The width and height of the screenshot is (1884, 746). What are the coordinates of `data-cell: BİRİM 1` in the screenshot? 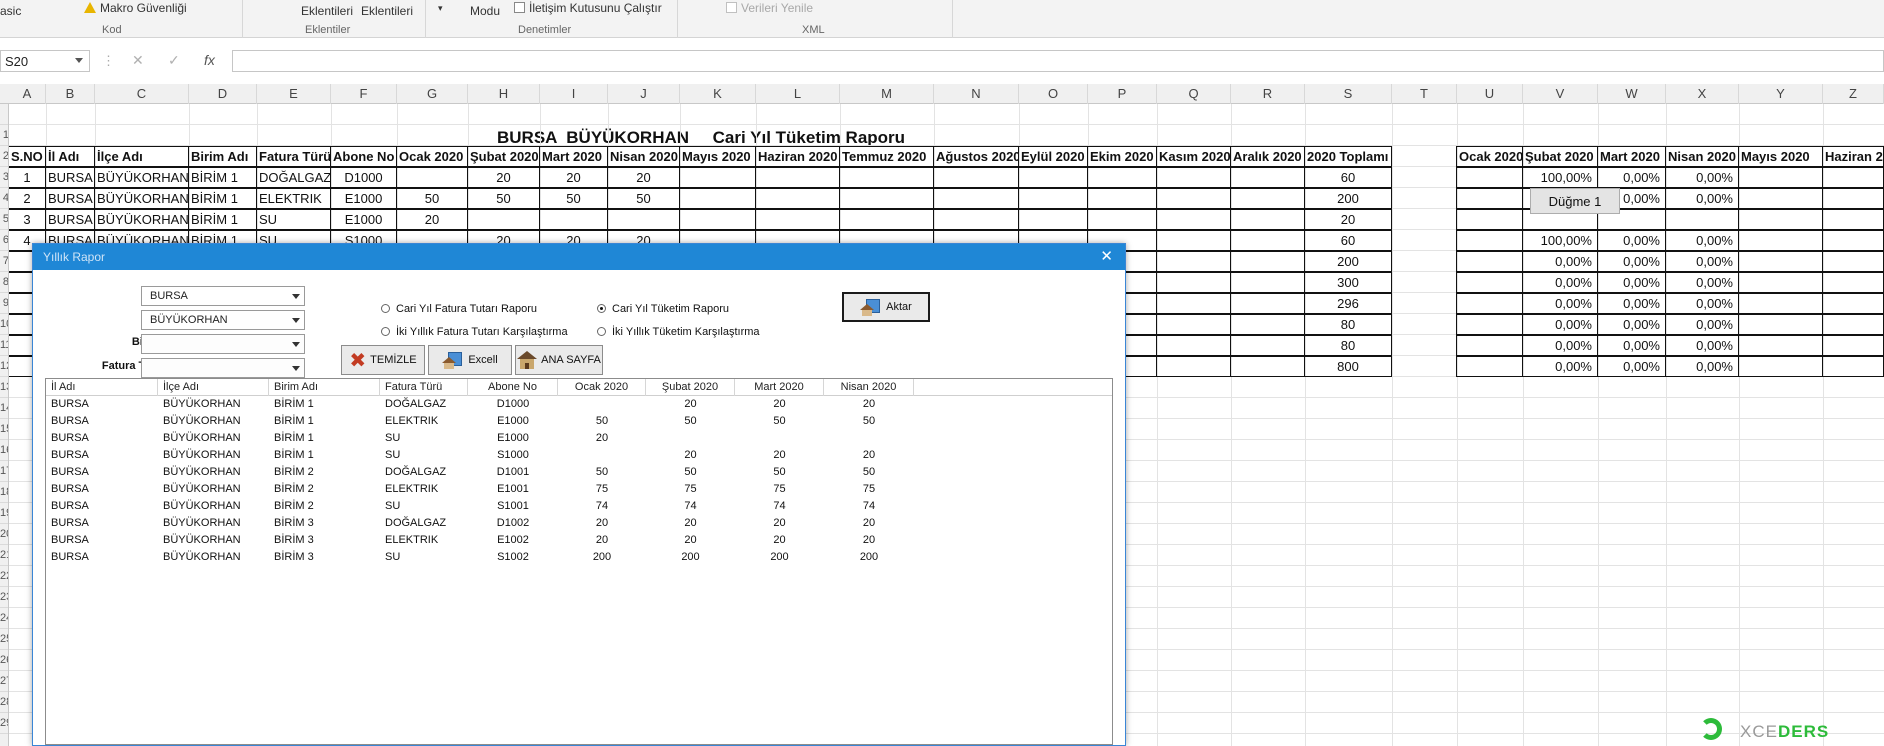 It's located at (222, 198).